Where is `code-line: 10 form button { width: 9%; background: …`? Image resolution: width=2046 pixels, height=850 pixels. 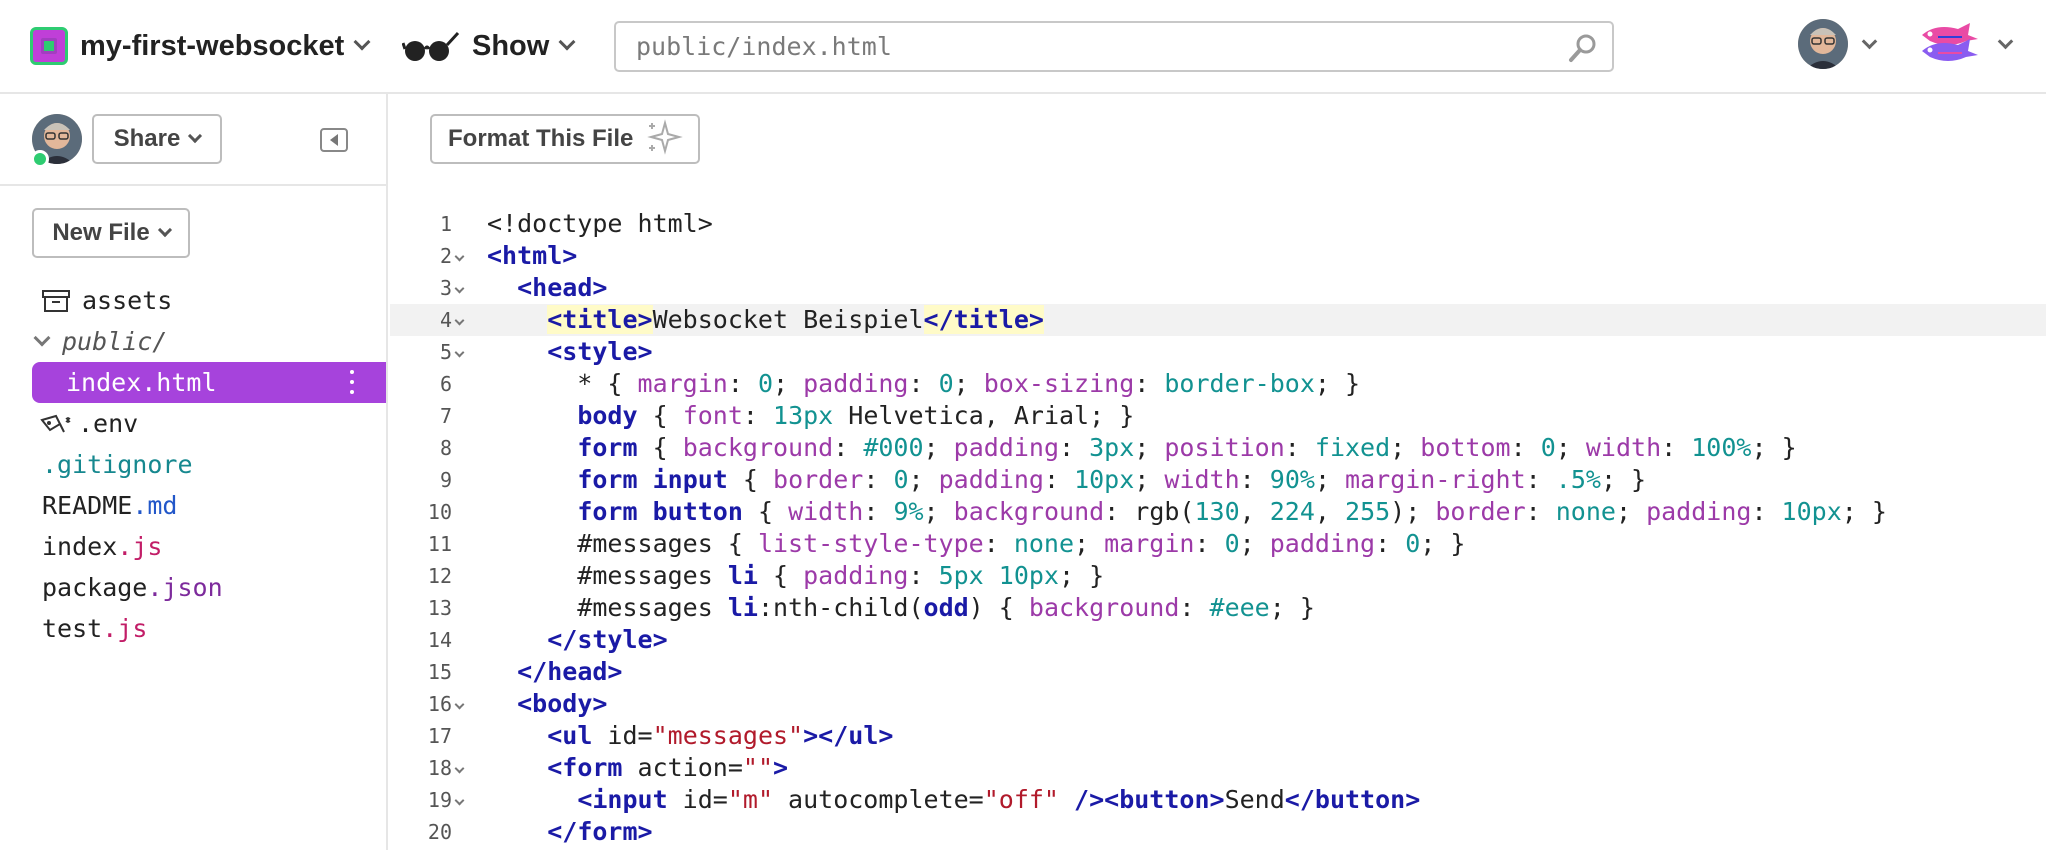
code-line: 10 form button { width: 9%; background: … is located at coordinates (1218, 512).